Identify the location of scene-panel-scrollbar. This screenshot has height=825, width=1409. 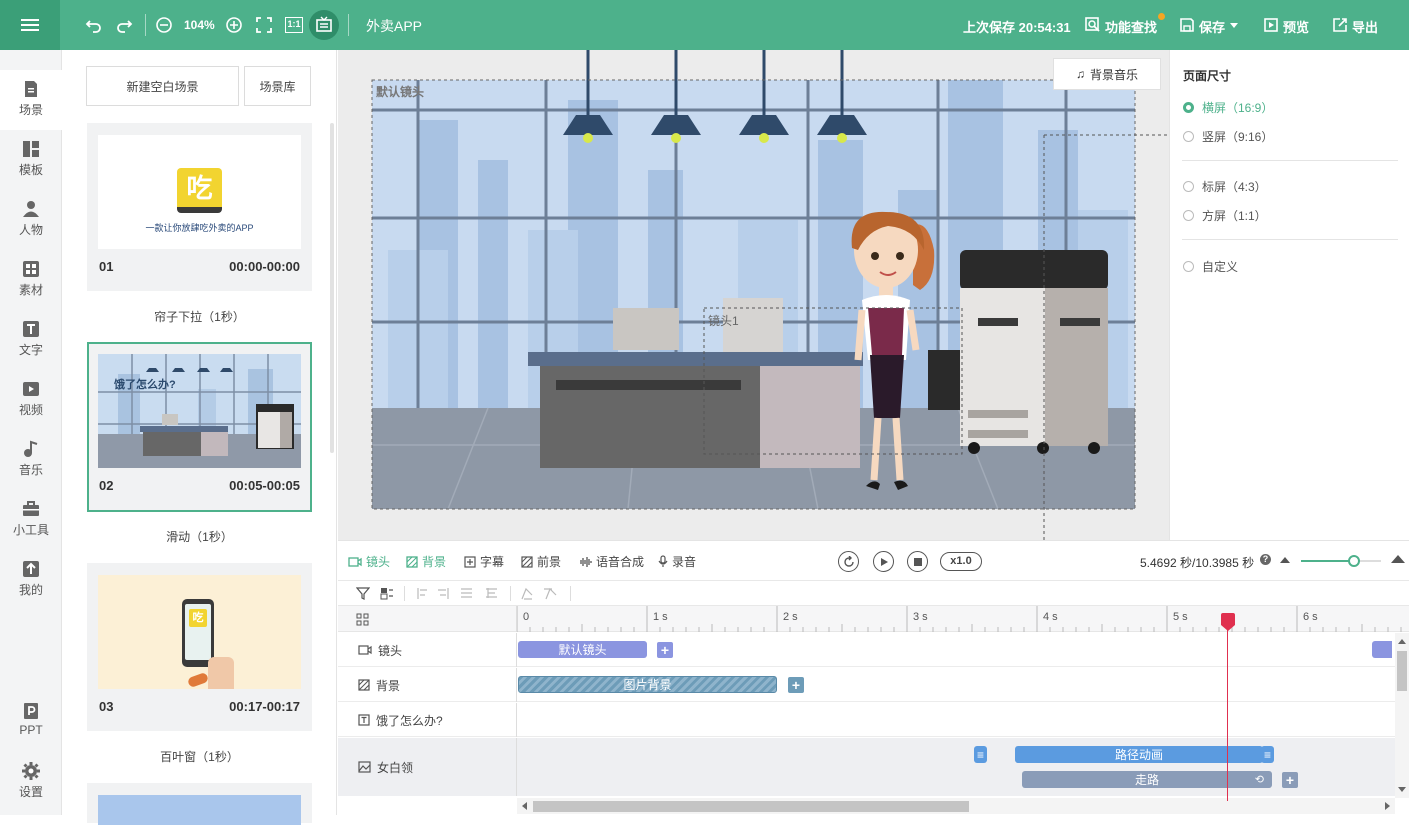
(332, 288).